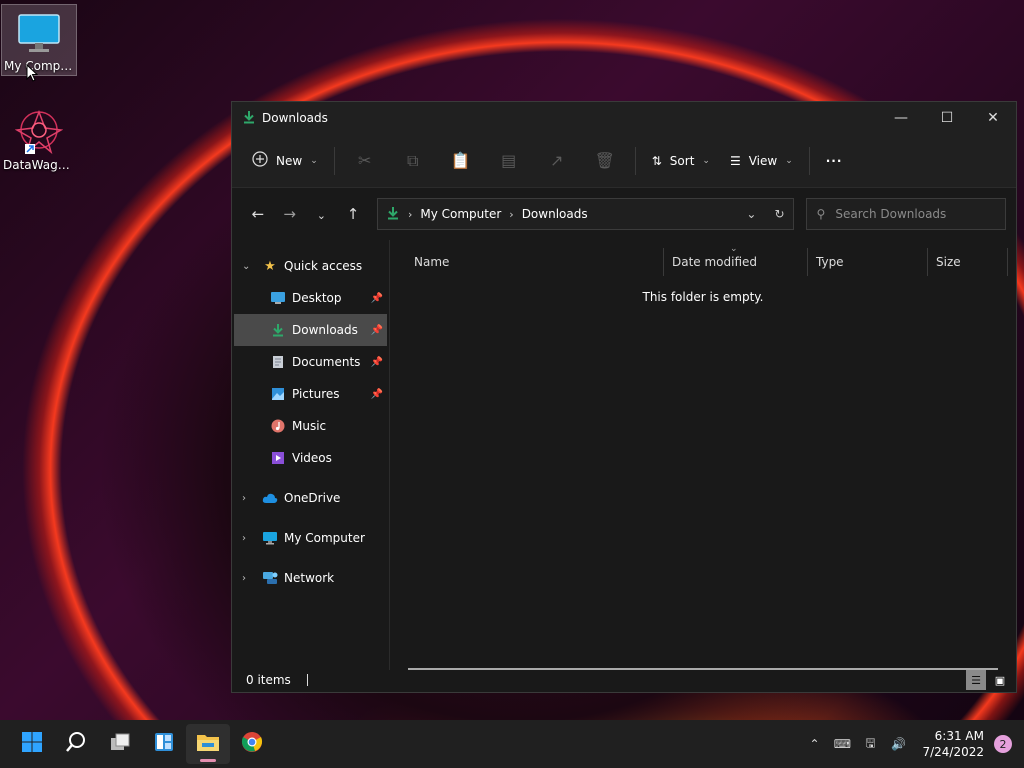 The height and width of the screenshot is (768, 1024). What do you see at coordinates (432, 262) in the screenshot?
I see `column-header-label: Name` at bounding box center [432, 262].